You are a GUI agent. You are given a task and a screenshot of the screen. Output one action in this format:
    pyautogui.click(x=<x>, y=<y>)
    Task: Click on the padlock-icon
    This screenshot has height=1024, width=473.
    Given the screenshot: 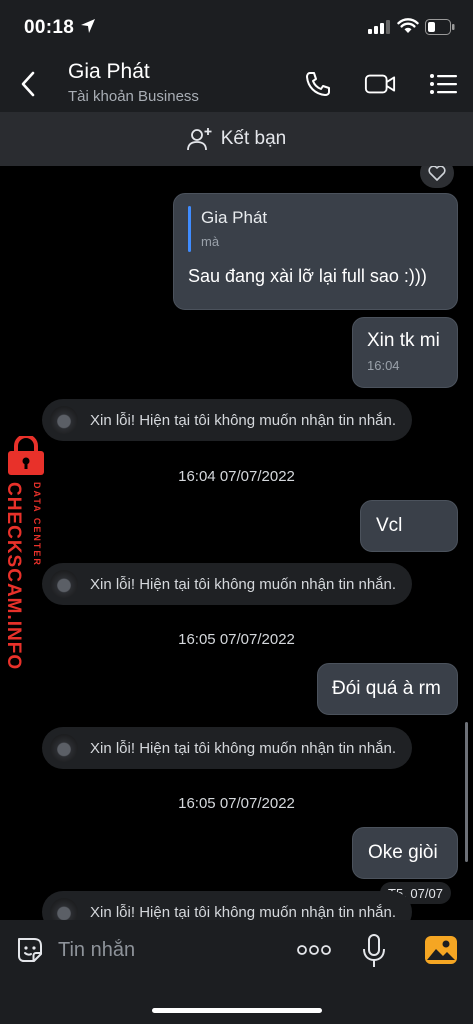 What is the action you would take?
    pyautogui.click(x=26, y=455)
    